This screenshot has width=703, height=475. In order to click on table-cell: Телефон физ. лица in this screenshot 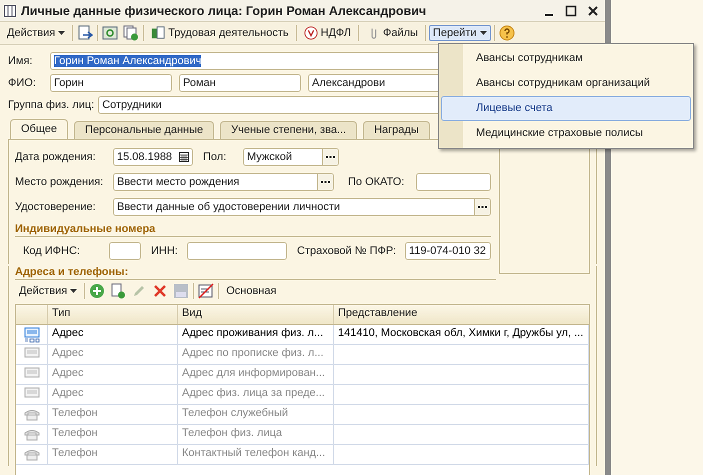, I will do `click(256, 434)`.